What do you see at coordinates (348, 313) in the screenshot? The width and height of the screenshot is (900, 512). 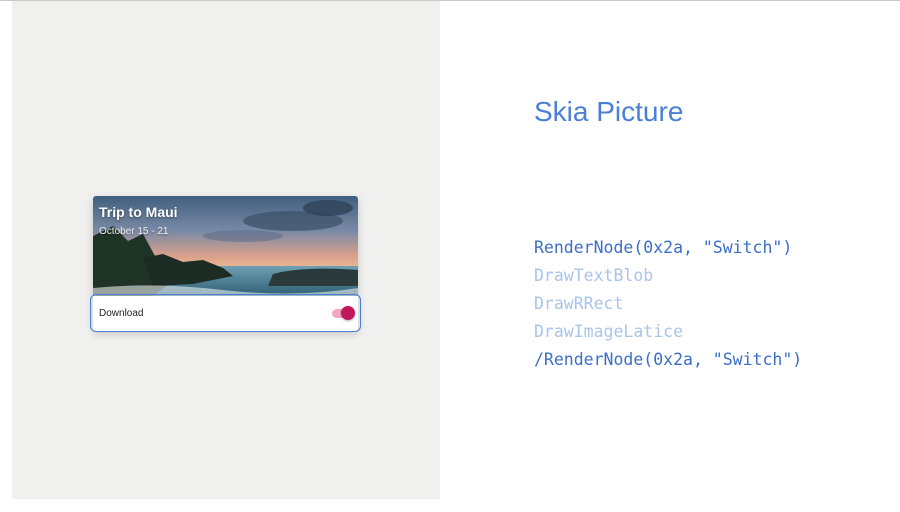 I see `switch-thumb` at bounding box center [348, 313].